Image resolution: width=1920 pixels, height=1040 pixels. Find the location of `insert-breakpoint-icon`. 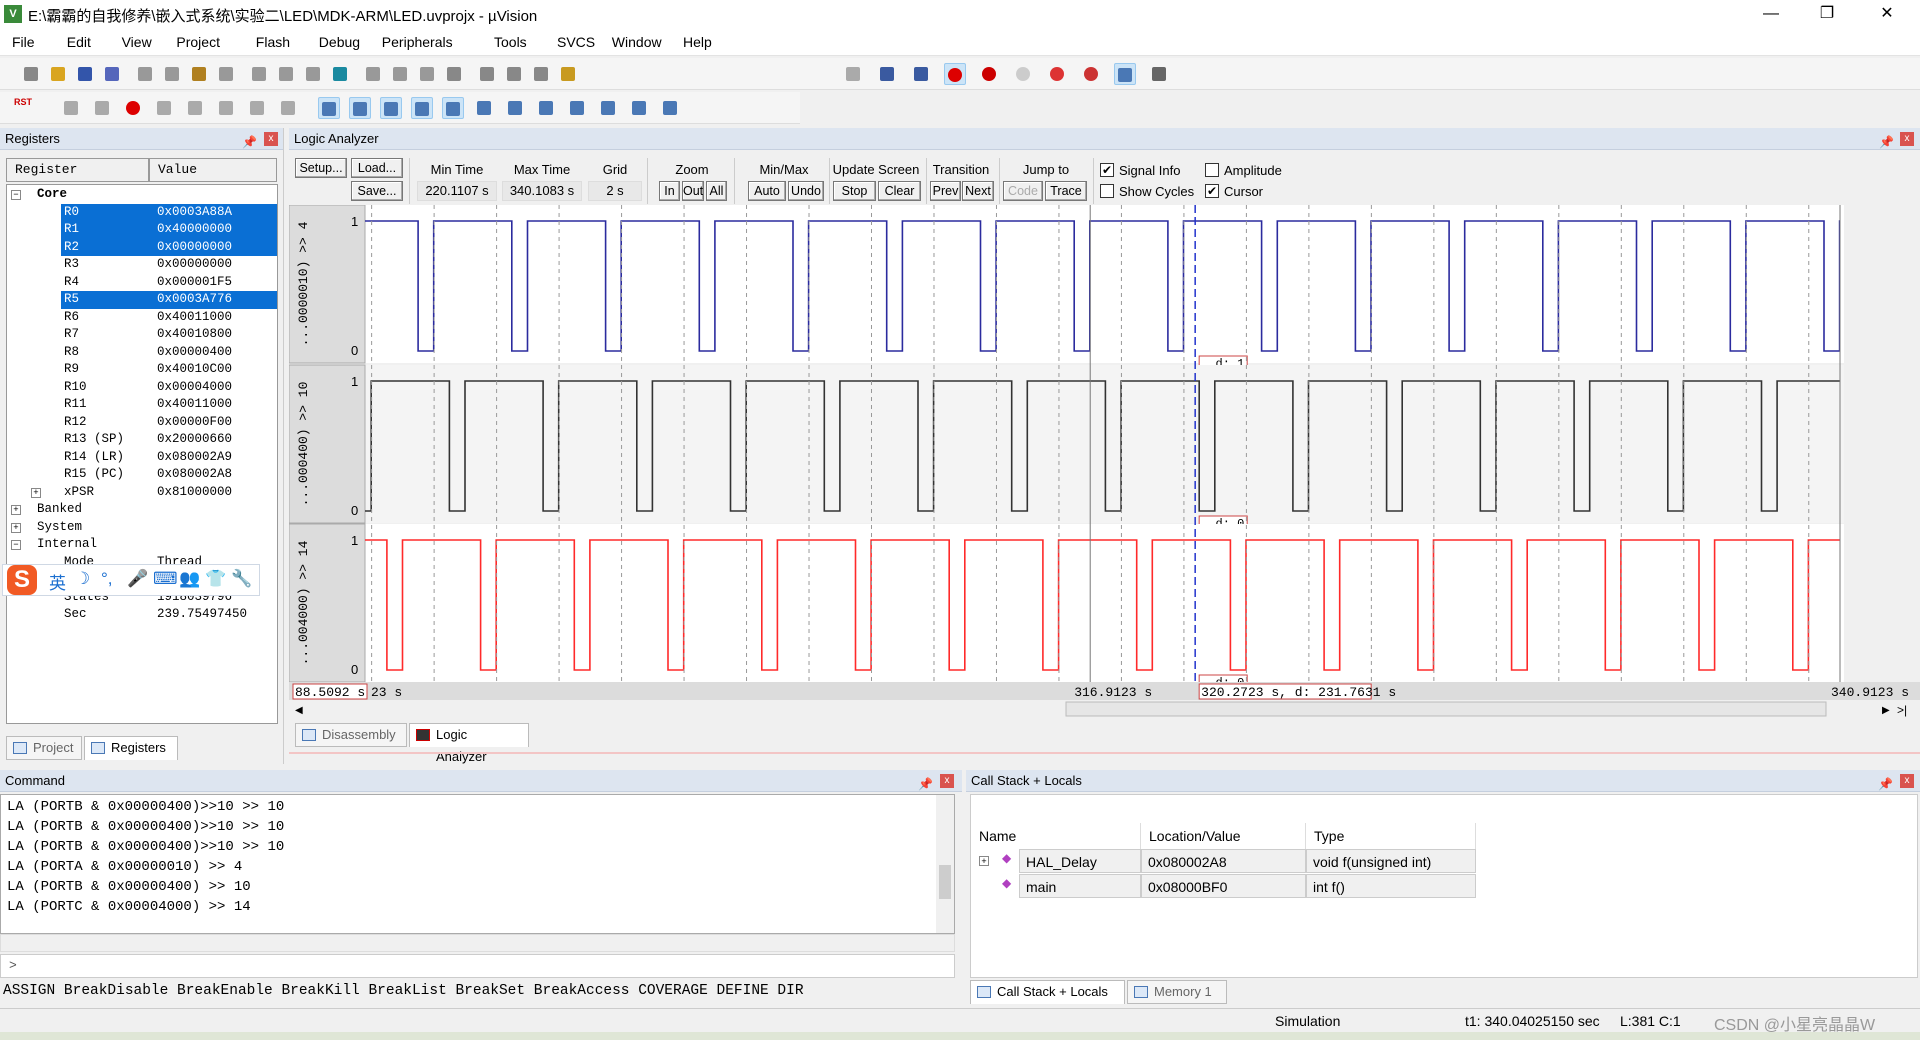

insert-breakpoint-icon is located at coordinates (989, 74).